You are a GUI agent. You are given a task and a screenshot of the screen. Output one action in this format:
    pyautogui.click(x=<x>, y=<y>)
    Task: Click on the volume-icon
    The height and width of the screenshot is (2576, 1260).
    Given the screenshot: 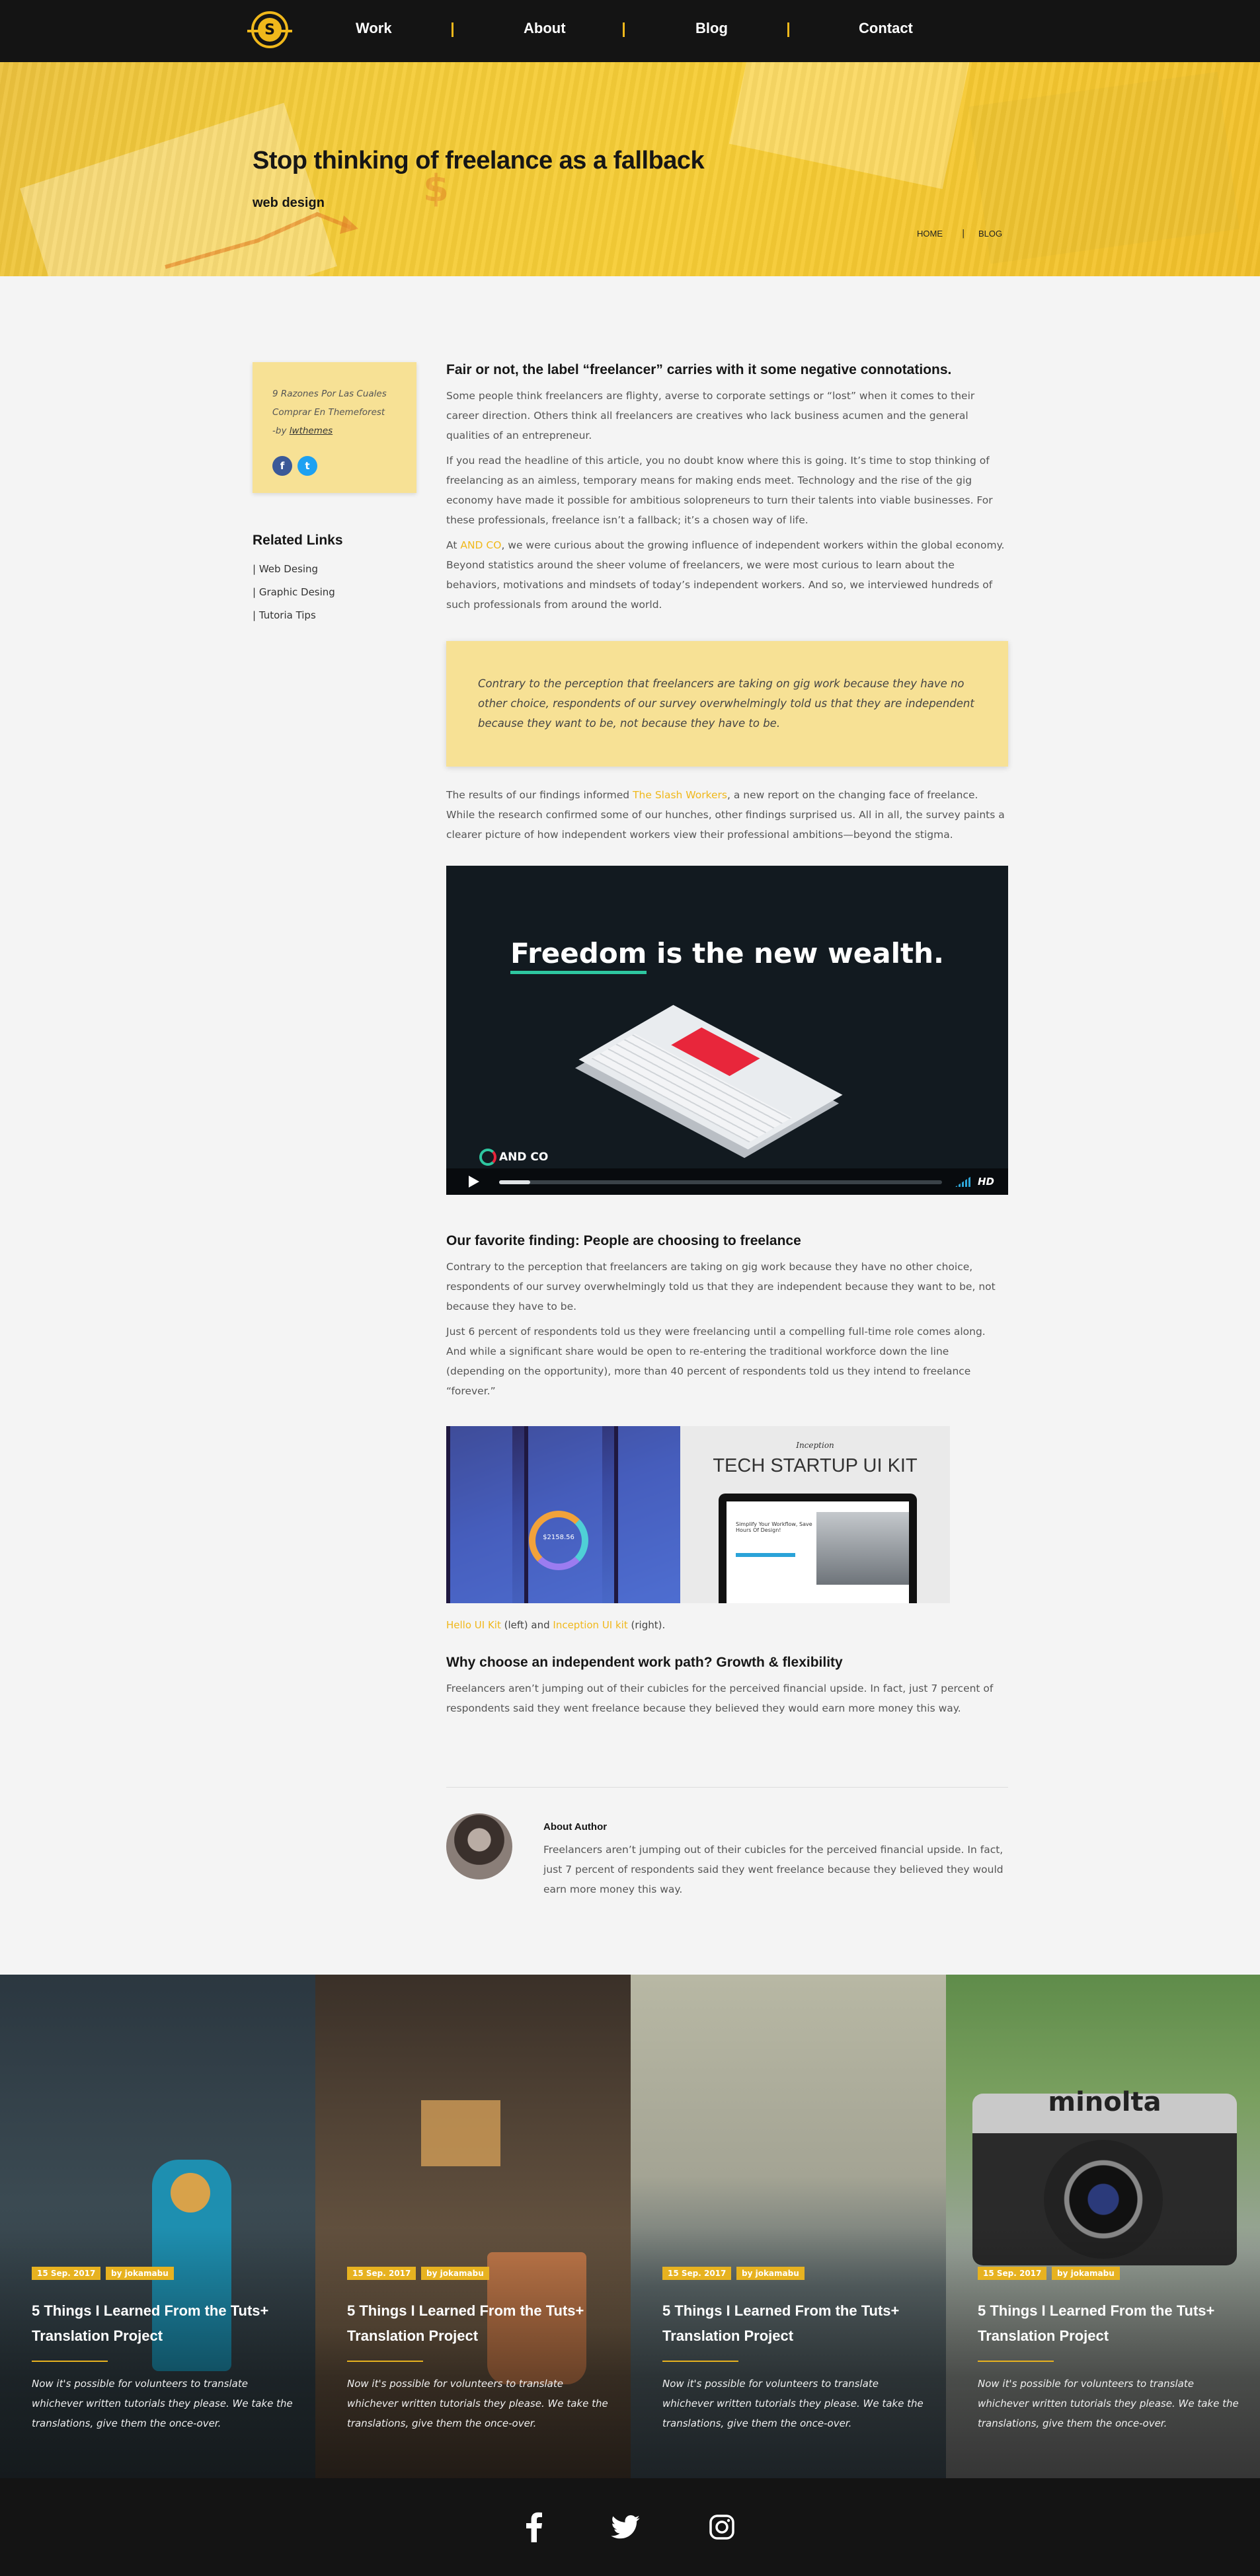 What is the action you would take?
    pyautogui.click(x=963, y=1181)
    